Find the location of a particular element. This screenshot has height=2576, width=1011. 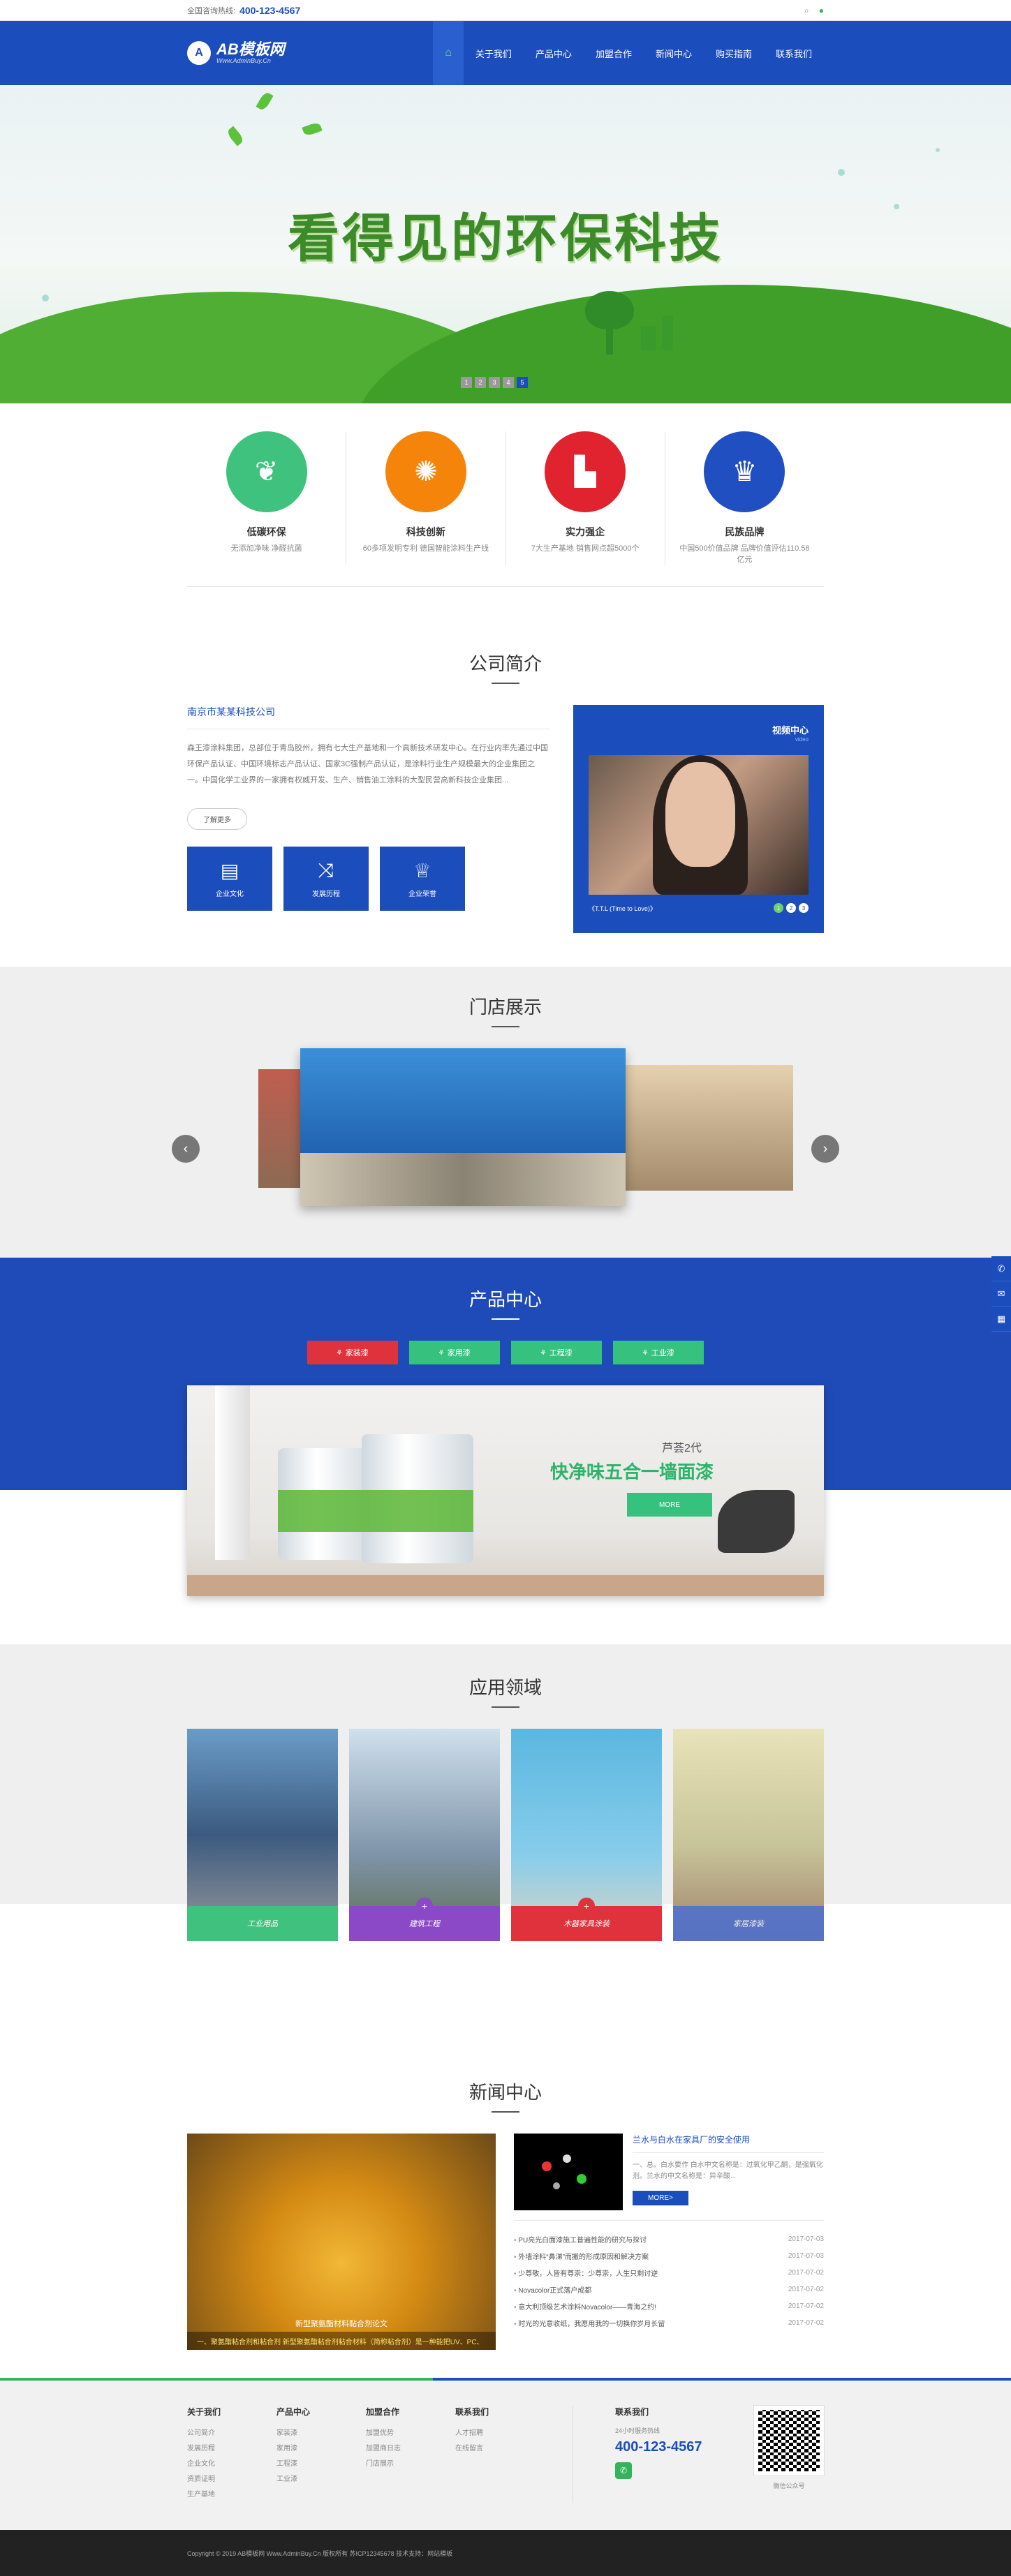

feature-item: ♛ 民族品牌 中国500价值品牌 品牌价值评估110.58亿元 is located at coordinates (745, 498).